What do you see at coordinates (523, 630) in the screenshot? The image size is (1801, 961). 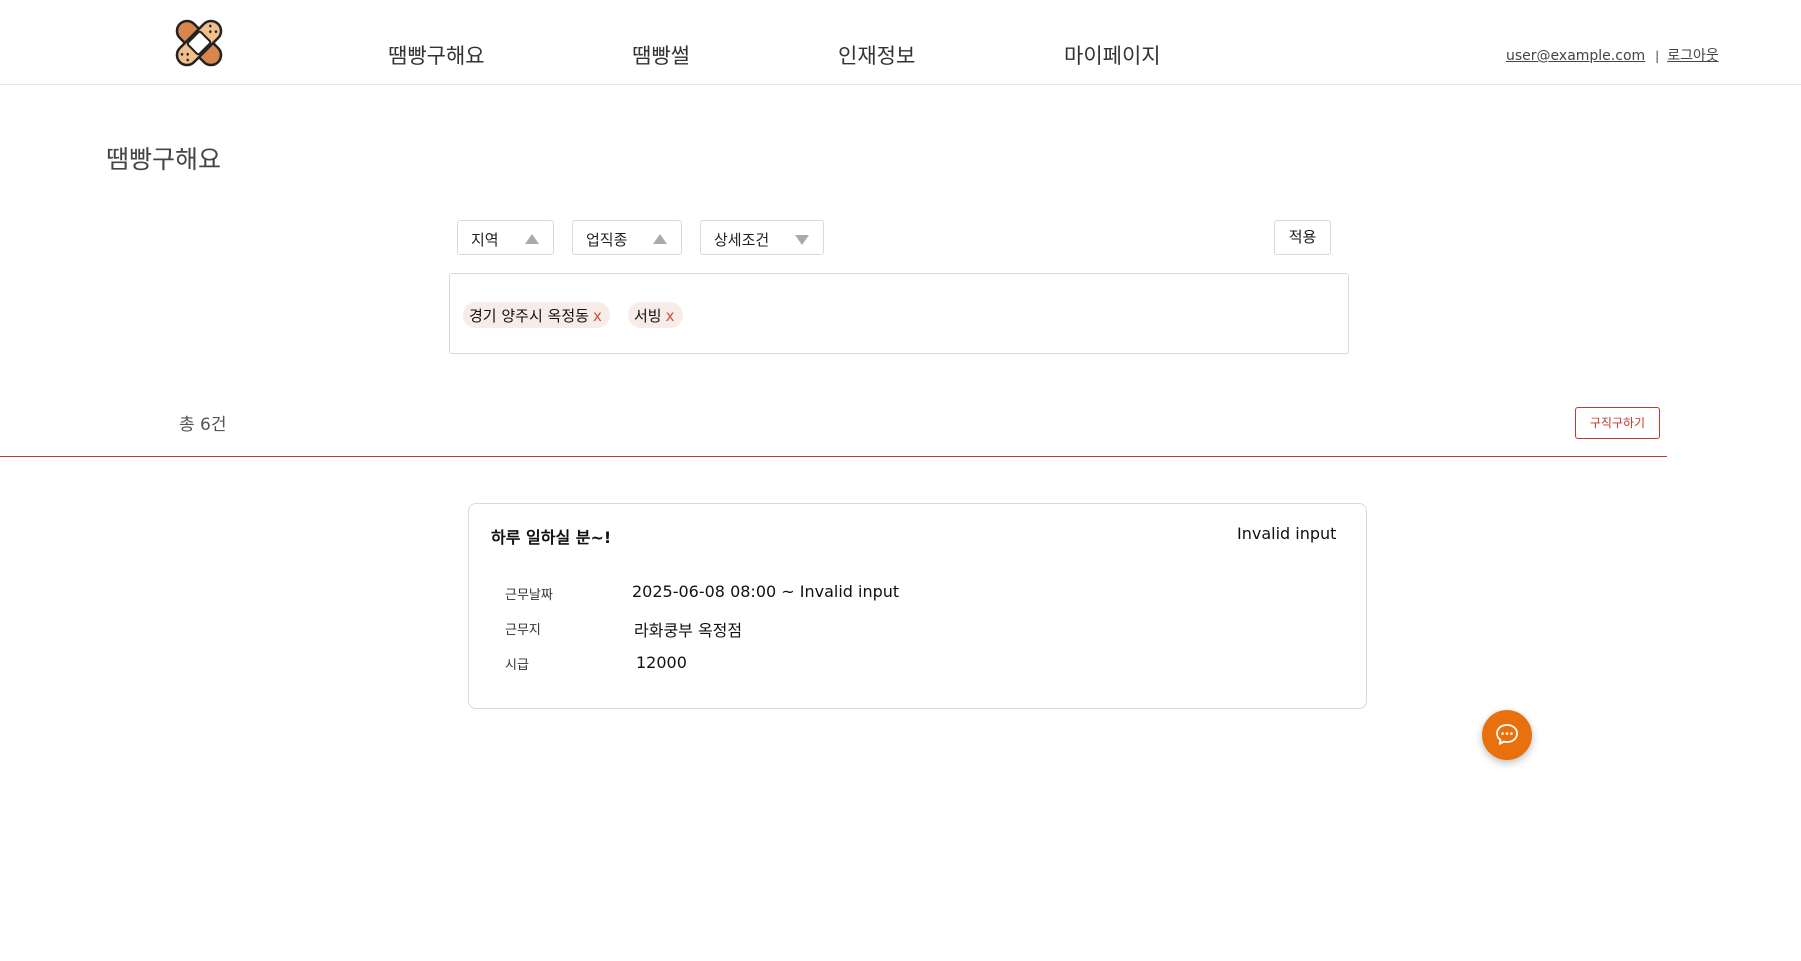 I see `work-place-label: 근무지` at bounding box center [523, 630].